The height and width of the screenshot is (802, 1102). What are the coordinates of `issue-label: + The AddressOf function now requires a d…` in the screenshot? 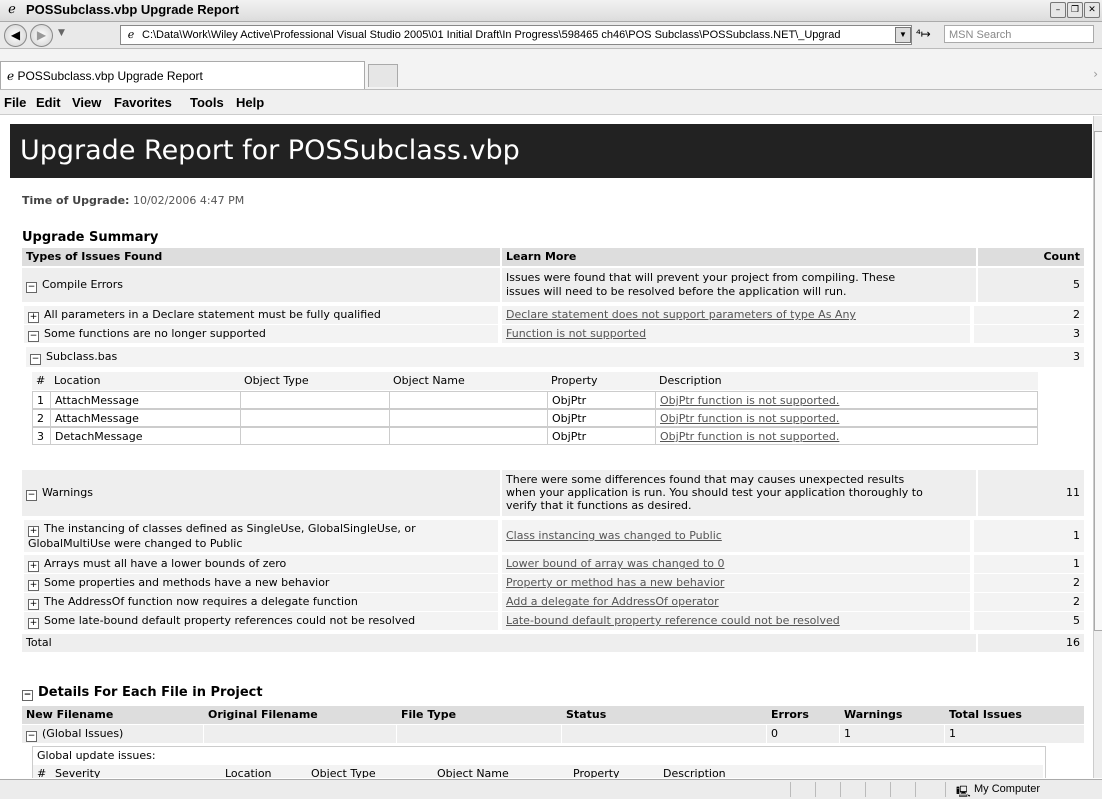 It's located at (261, 602).